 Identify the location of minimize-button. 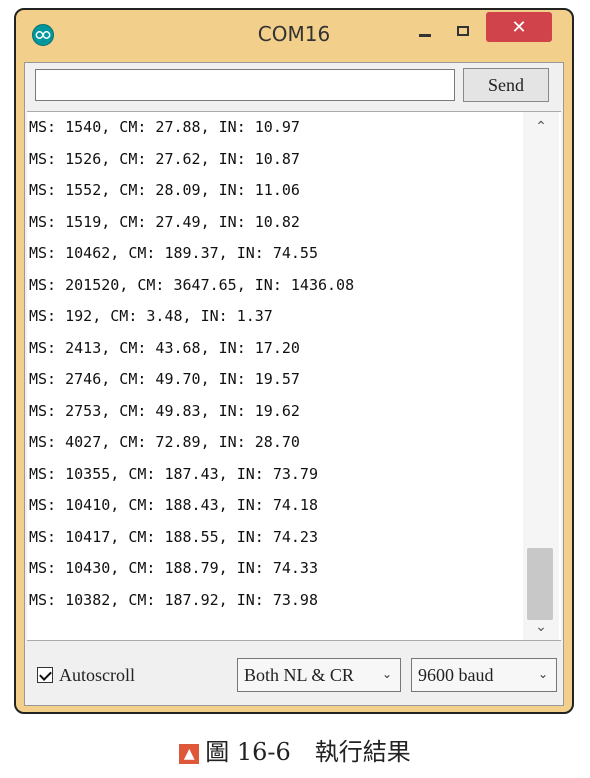
(425, 31).